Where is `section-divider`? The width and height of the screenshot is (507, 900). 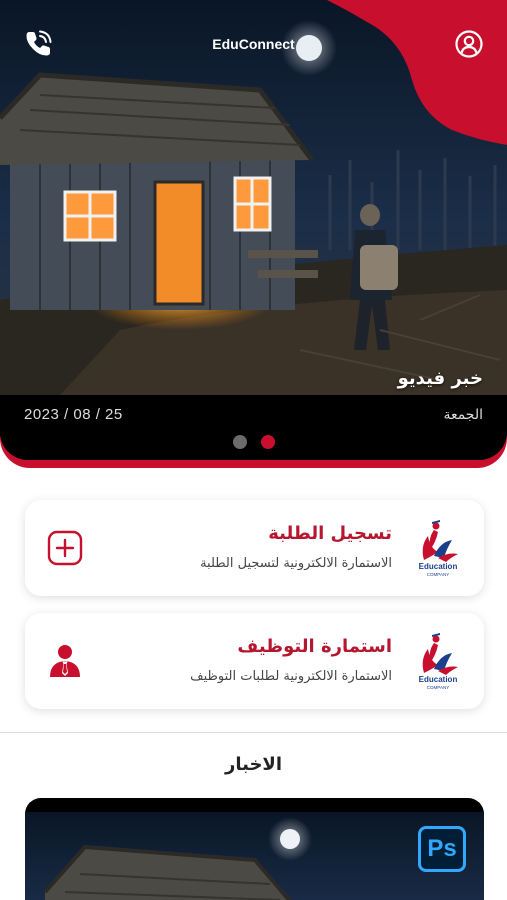 section-divider is located at coordinates (253, 732).